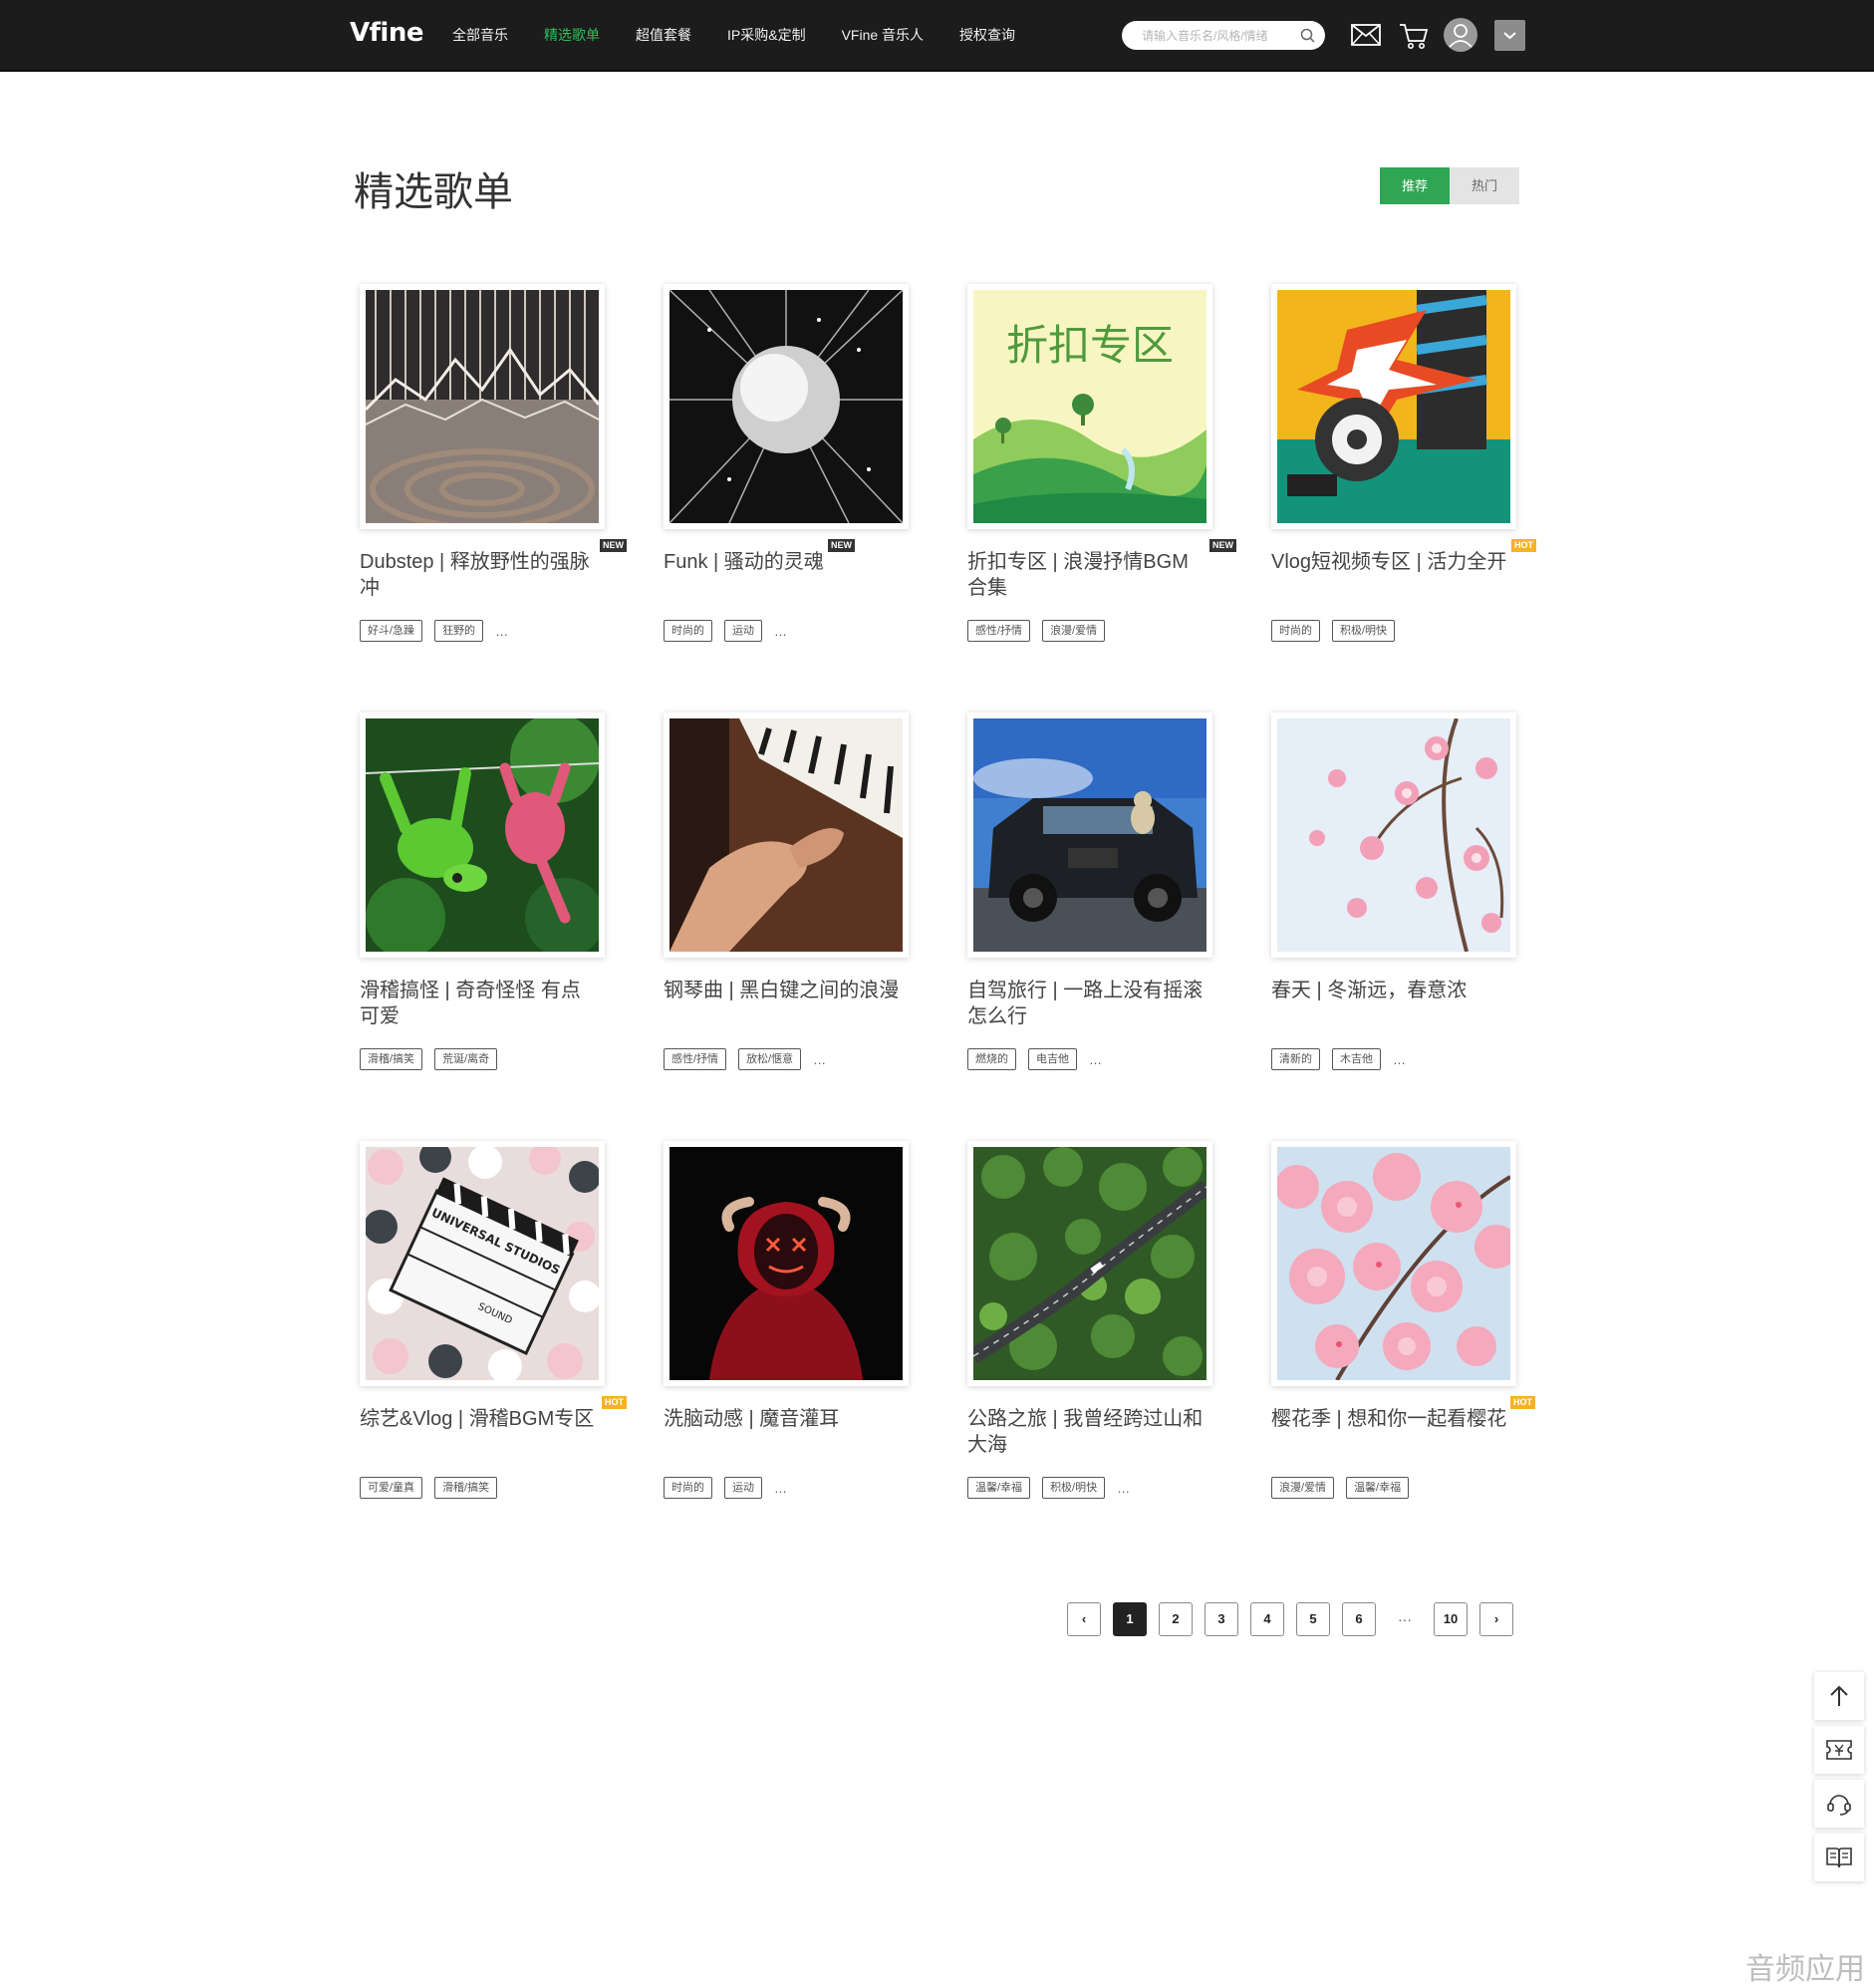 The height and width of the screenshot is (1988, 1874). What do you see at coordinates (1839, 1804) in the screenshot?
I see `customer-service-button` at bounding box center [1839, 1804].